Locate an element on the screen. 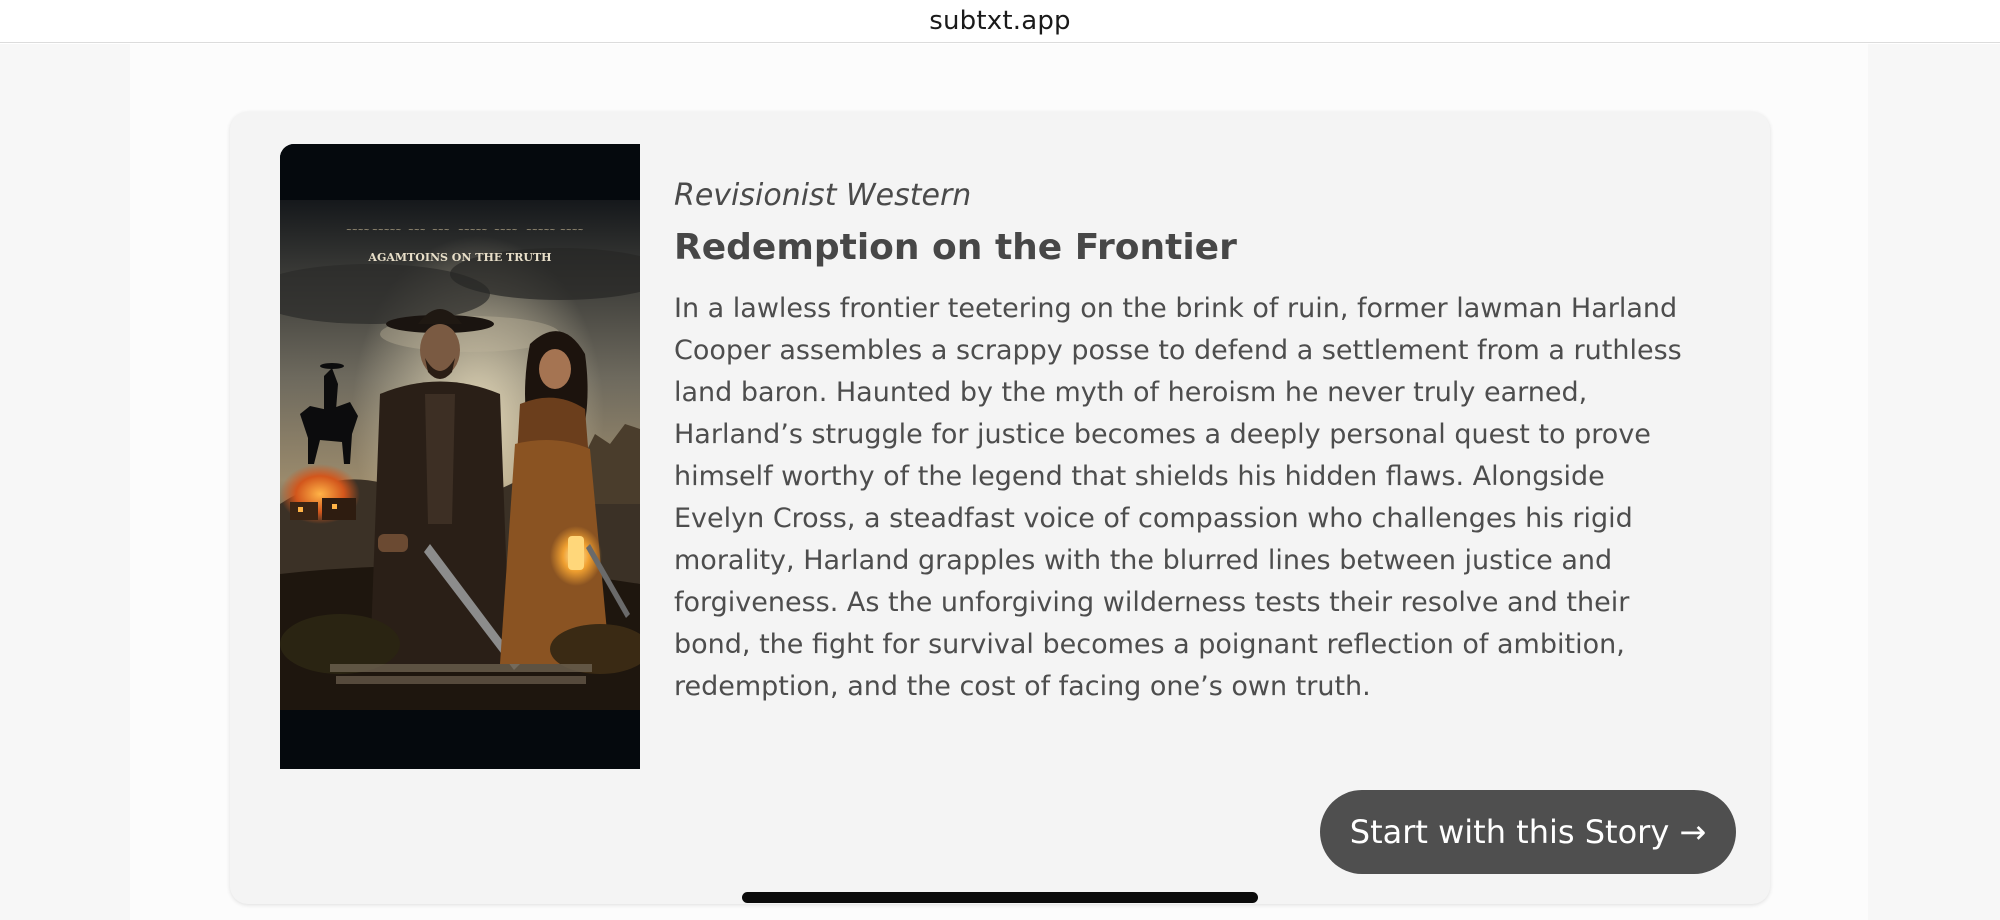 The height and width of the screenshot is (920, 2000). story-genre: Revisionist Western is located at coordinates (823, 195).